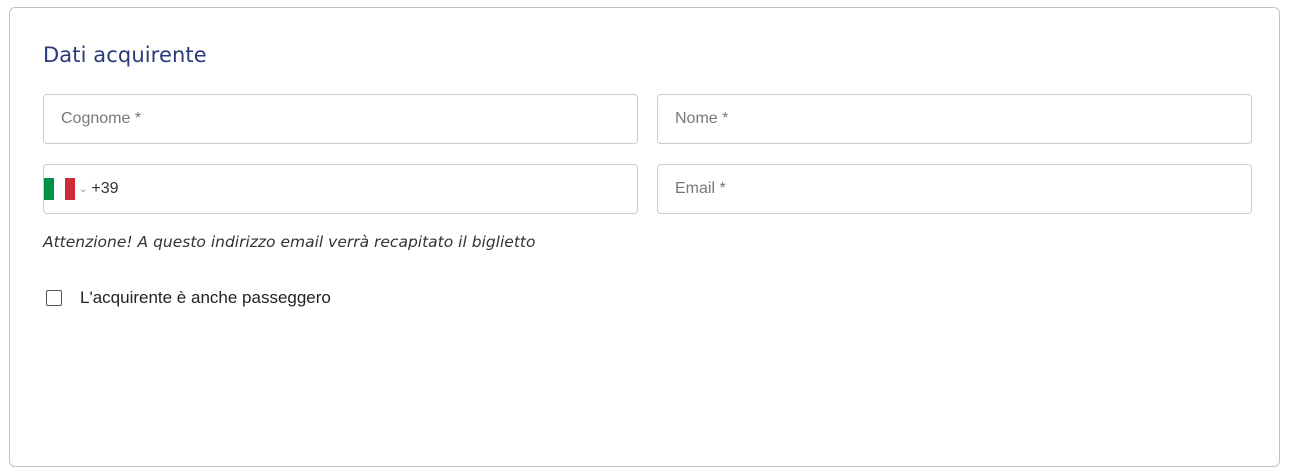  Describe the element at coordinates (378, 189) in the screenshot. I see `phone-input` at that location.